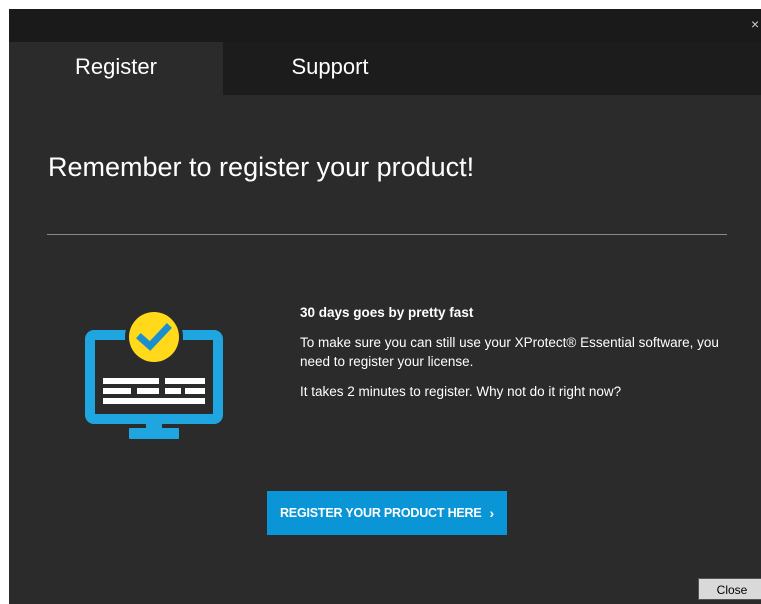 Image resolution: width=761 pixels, height=604 pixels. I want to click on close-button: Close, so click(729, 589).